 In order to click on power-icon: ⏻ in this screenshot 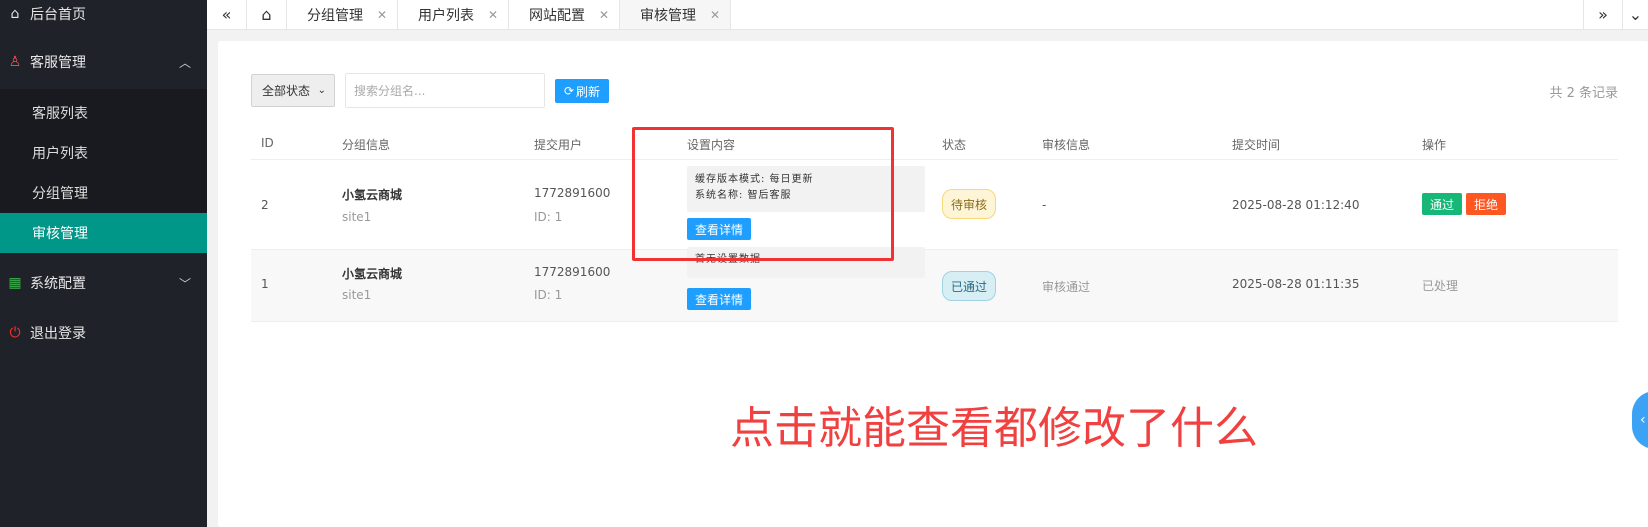, I will do `click(15, 333)`.